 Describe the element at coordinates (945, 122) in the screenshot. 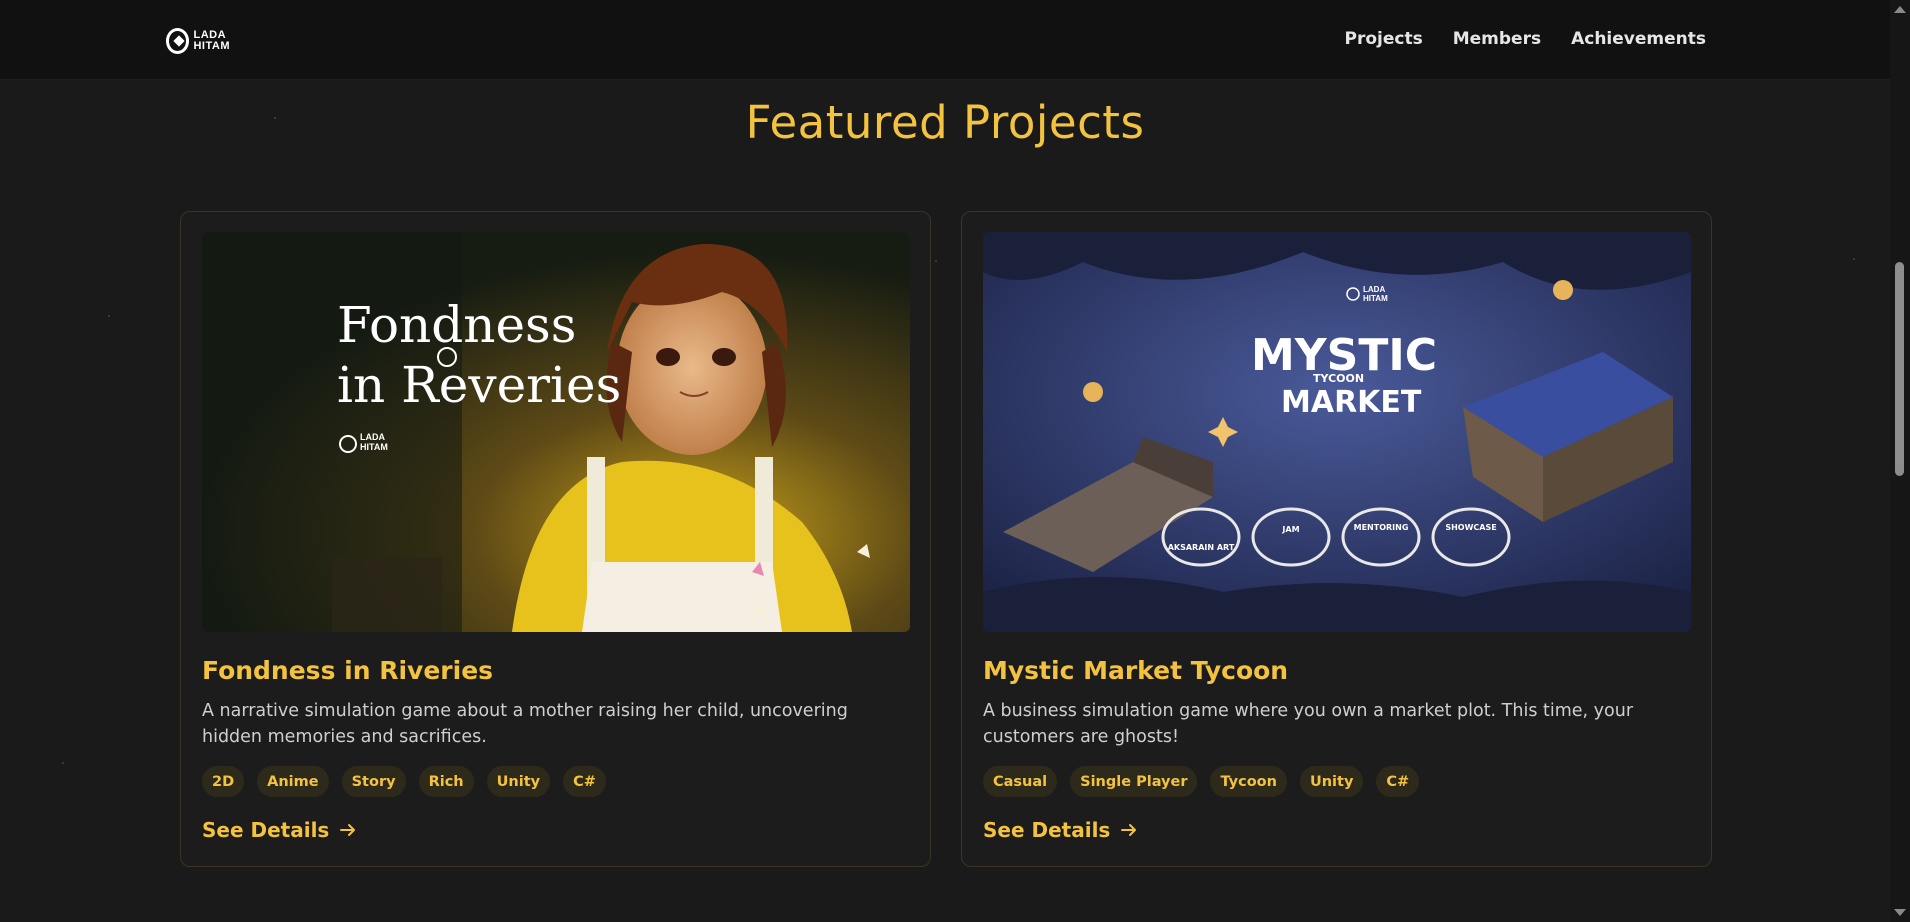

I see `page-title: Featured Projects` at that location.